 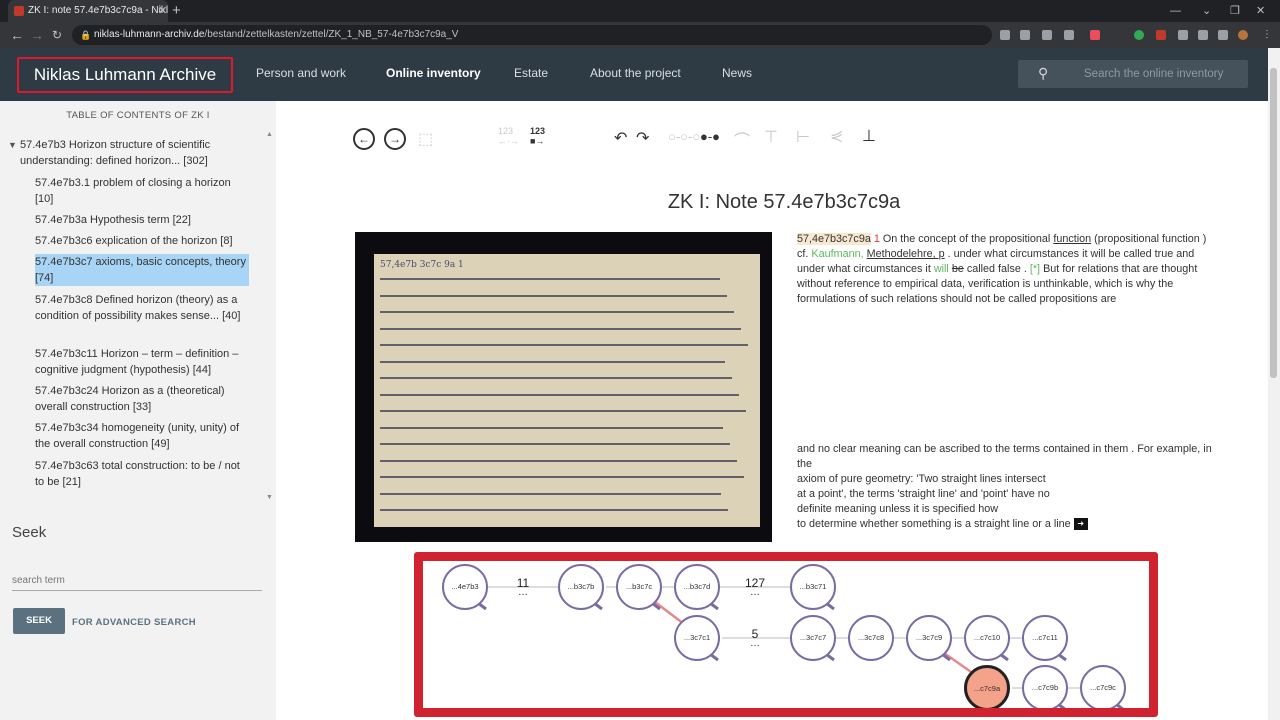 I want to click on scrollbar-thumb, so click(x=1273, y=223).